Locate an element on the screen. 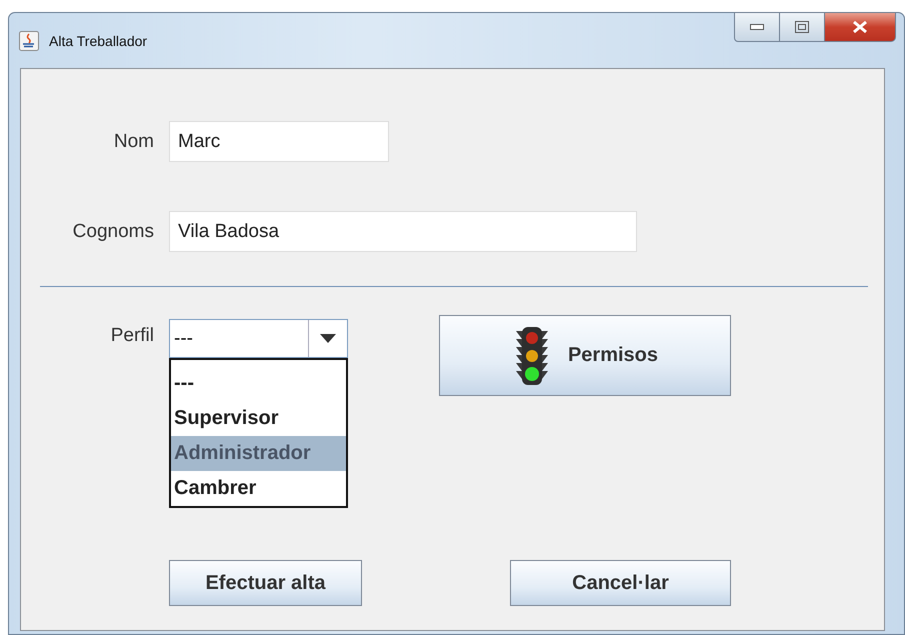 The width and height of the screenshot is (905, 635). minimize-button is located at coordinates (757, 27).